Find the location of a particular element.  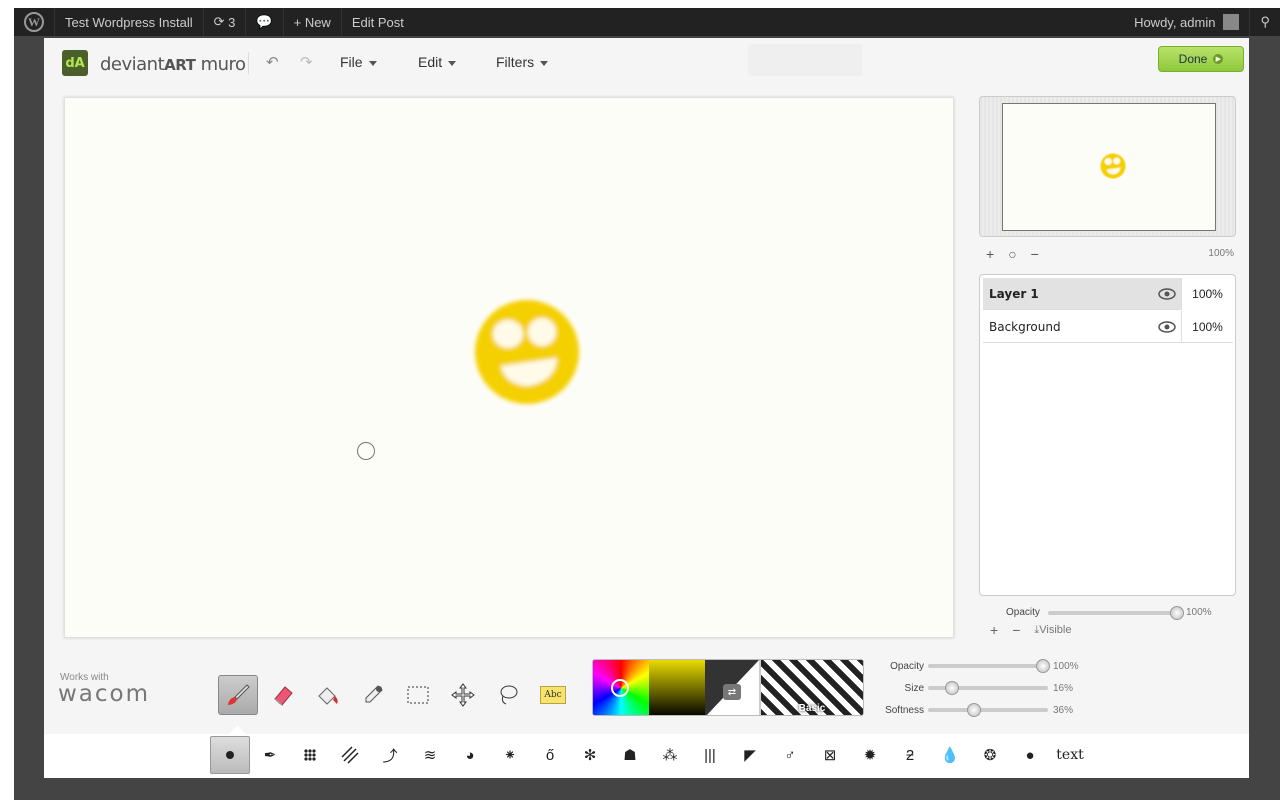

layer-row: Layer 1 100% is located at coordinates (1108, 293).